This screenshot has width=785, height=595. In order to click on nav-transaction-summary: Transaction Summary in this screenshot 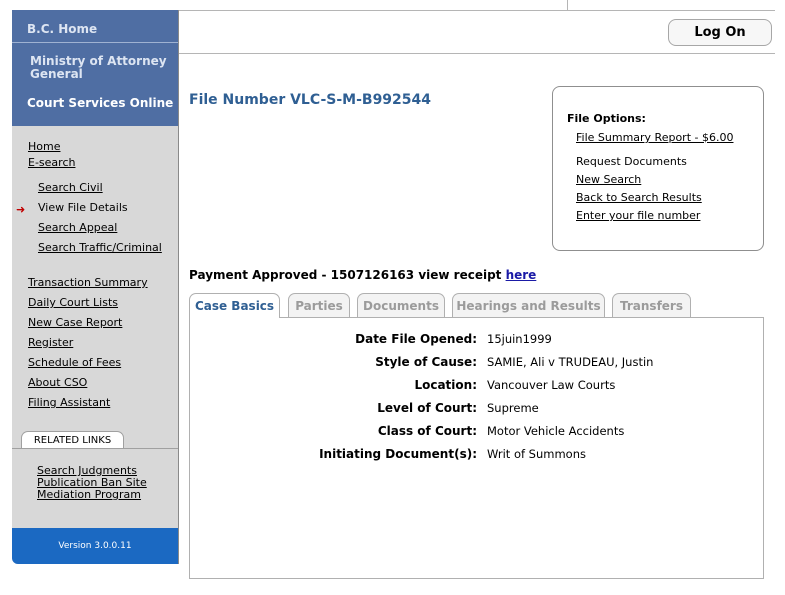, I will do `click(88, 282)`.